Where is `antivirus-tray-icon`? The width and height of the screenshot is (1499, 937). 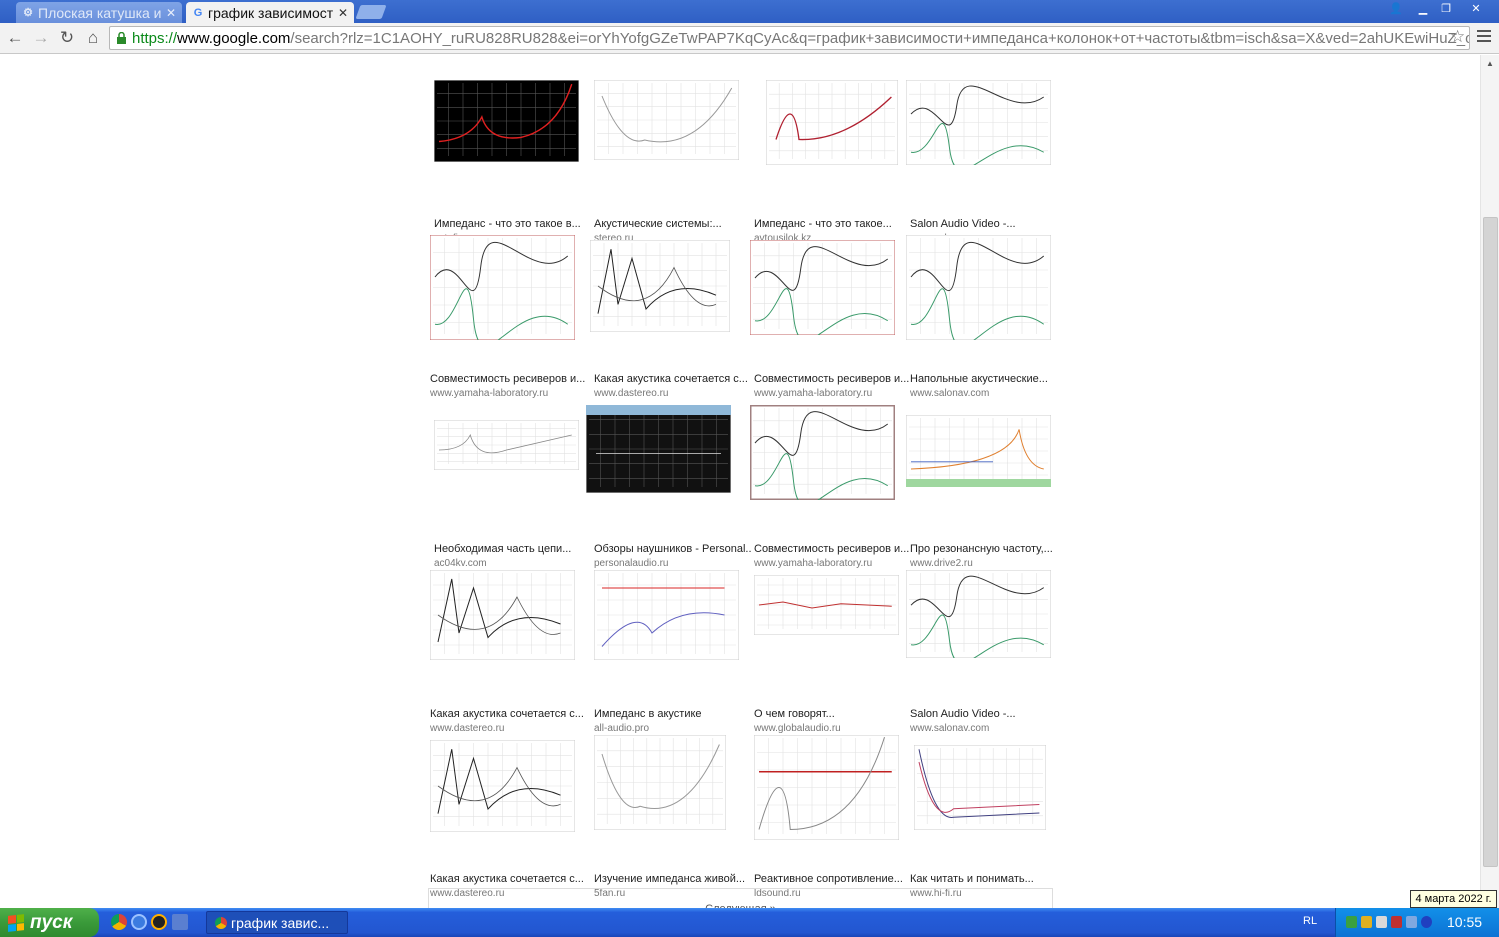
antivirus-tray-icon is located at coordinates (1396, 922).